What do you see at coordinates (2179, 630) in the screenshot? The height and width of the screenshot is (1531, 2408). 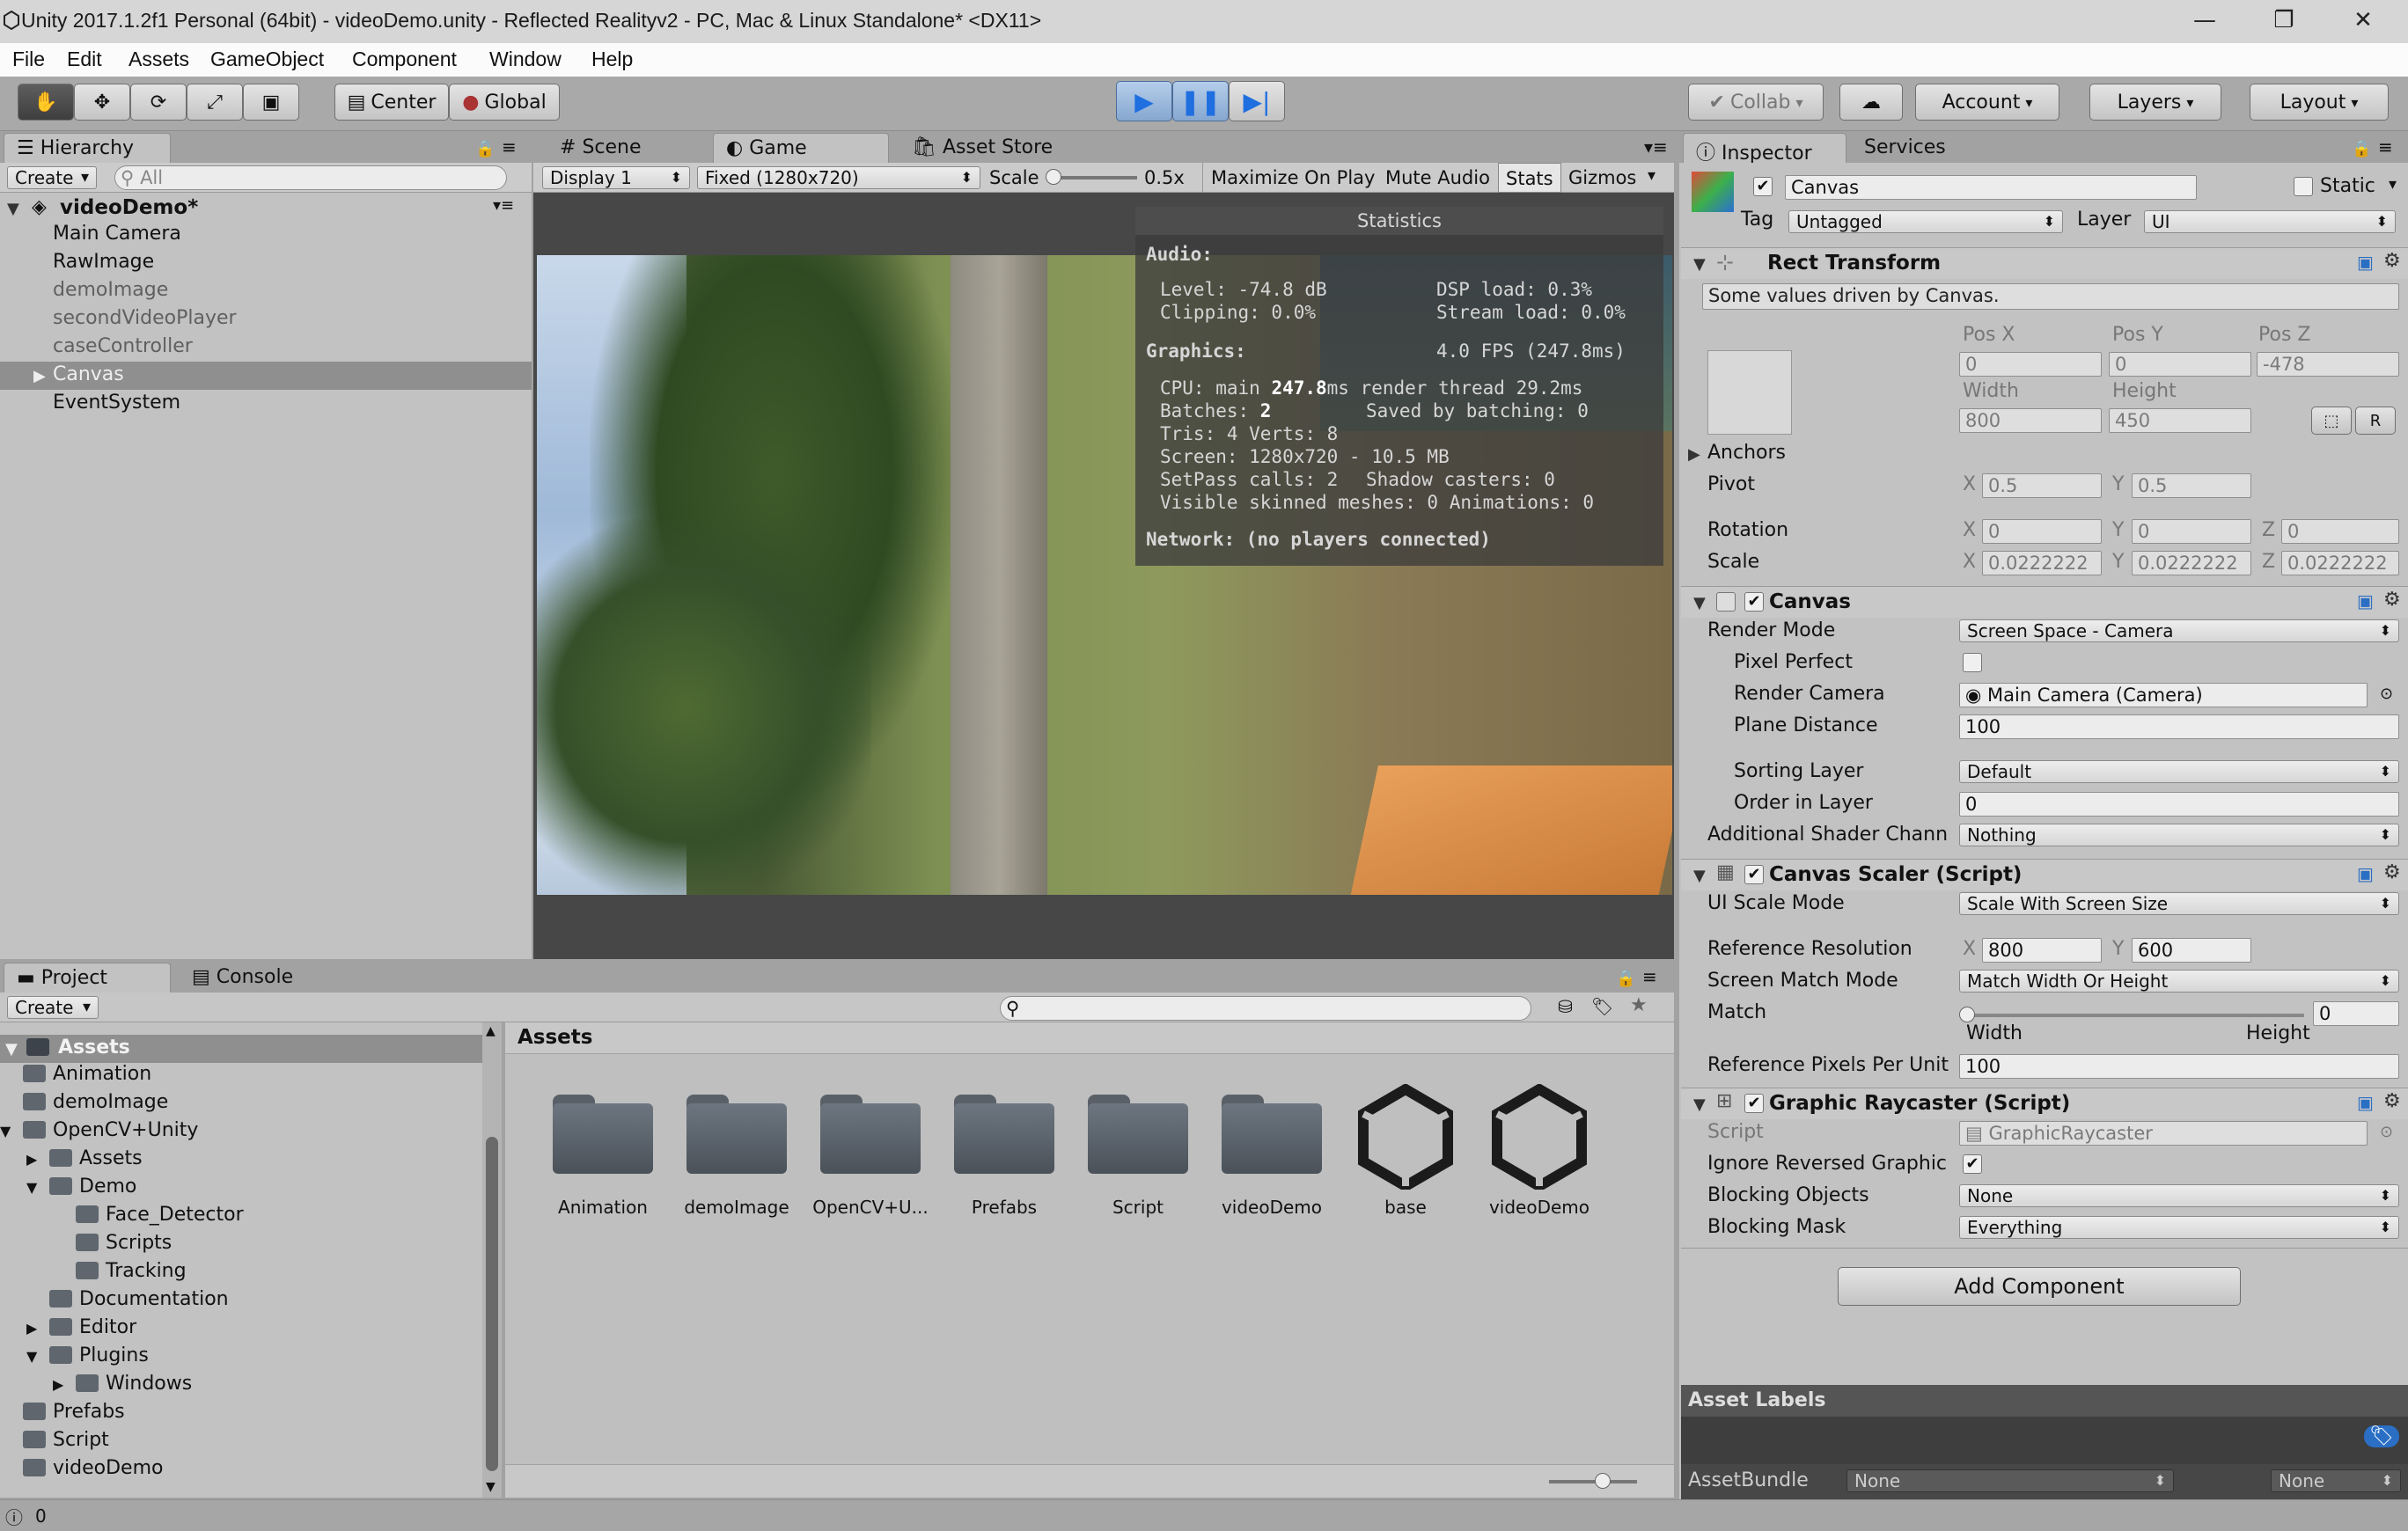 I see `render-mode-dropdown: Screen Space - Camera` at bounding box center [2179, 630].